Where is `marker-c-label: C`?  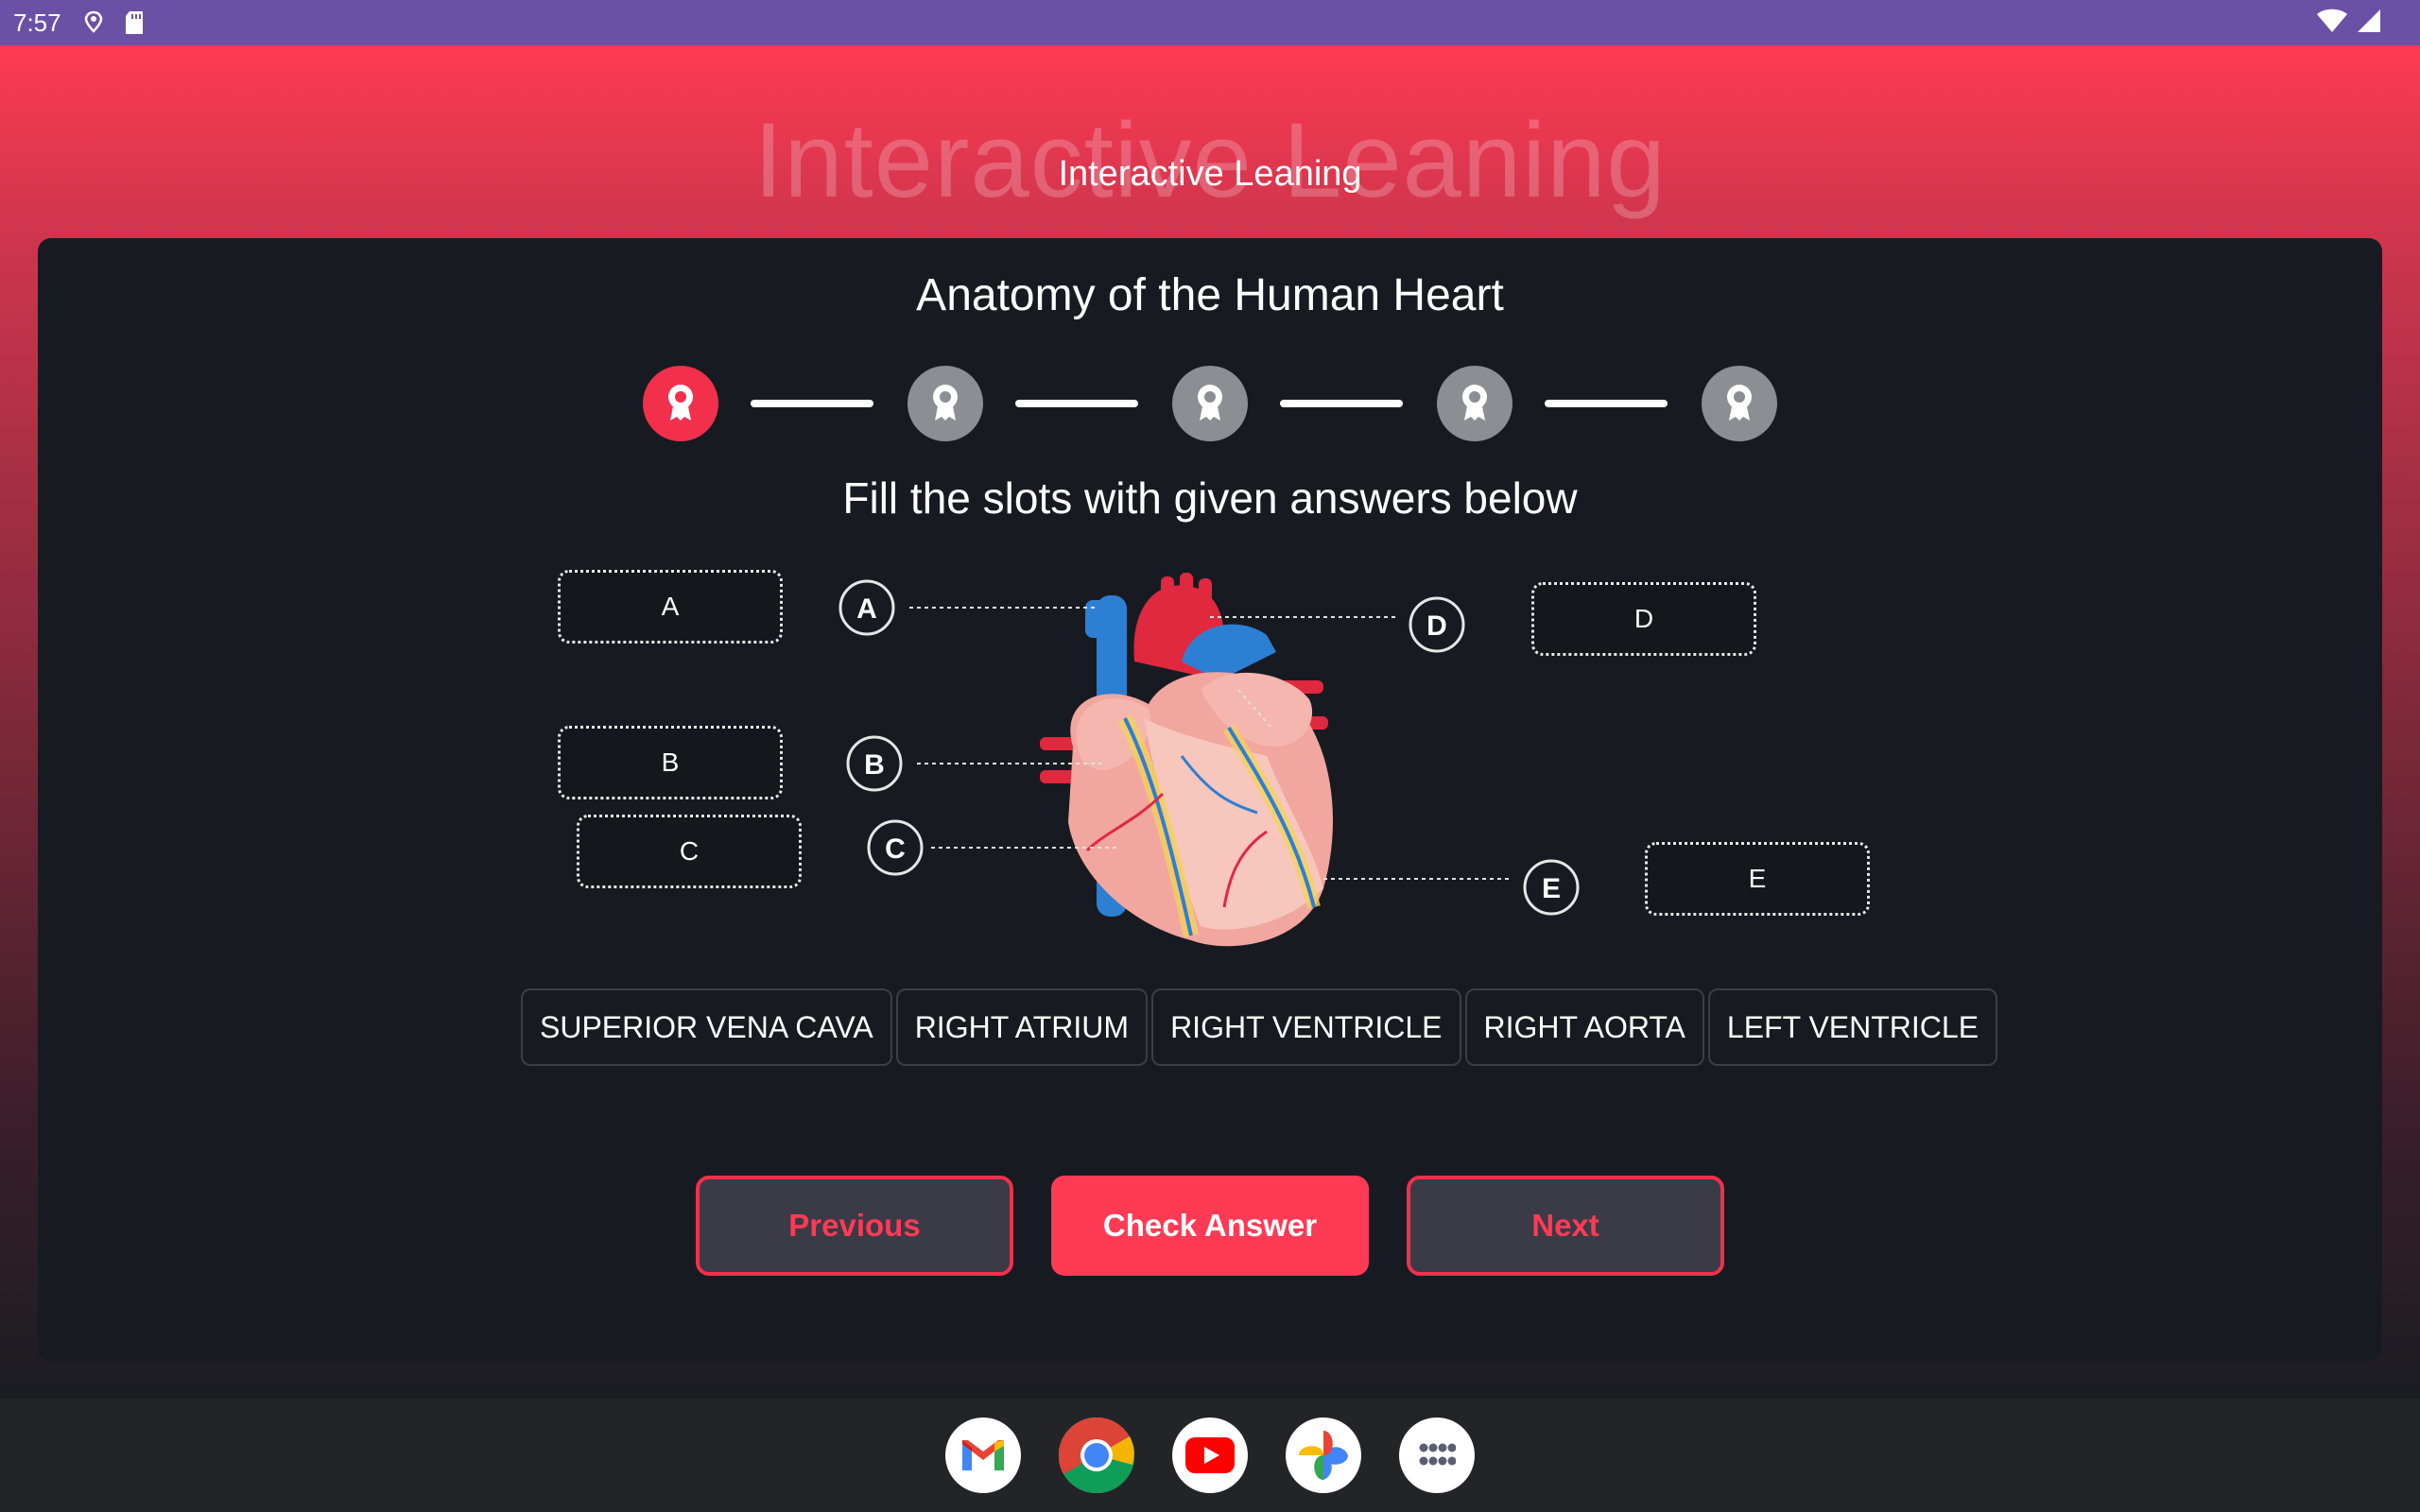
marker-c-label: C is located at coordinates (895, 849).